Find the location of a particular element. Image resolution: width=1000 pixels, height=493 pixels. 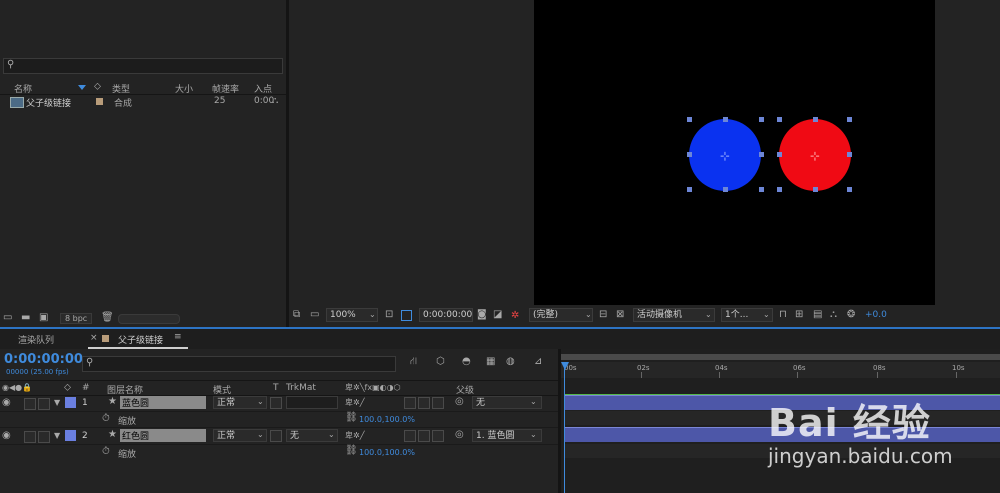

label-tag-icon: ⬦ is located at coordinates (97, 87).